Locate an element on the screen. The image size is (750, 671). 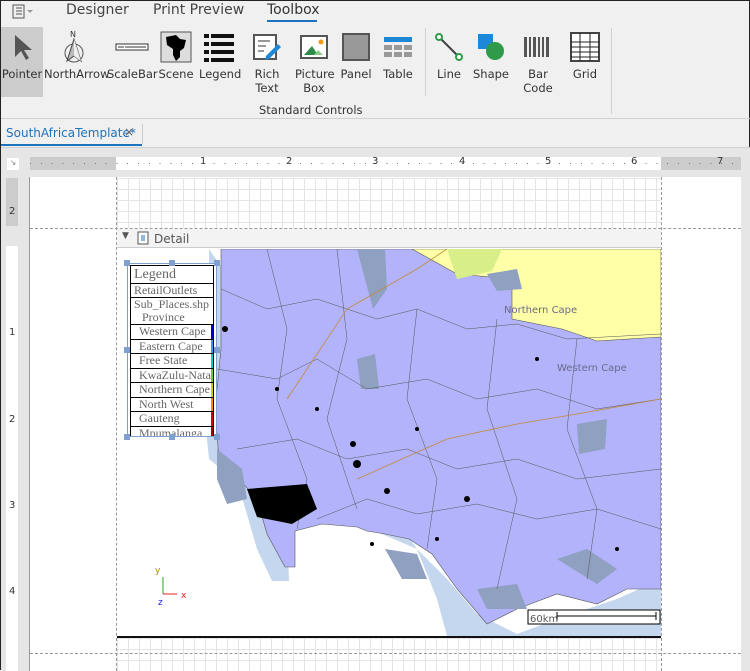
barcode-icon is located at coordinates (536, 47).